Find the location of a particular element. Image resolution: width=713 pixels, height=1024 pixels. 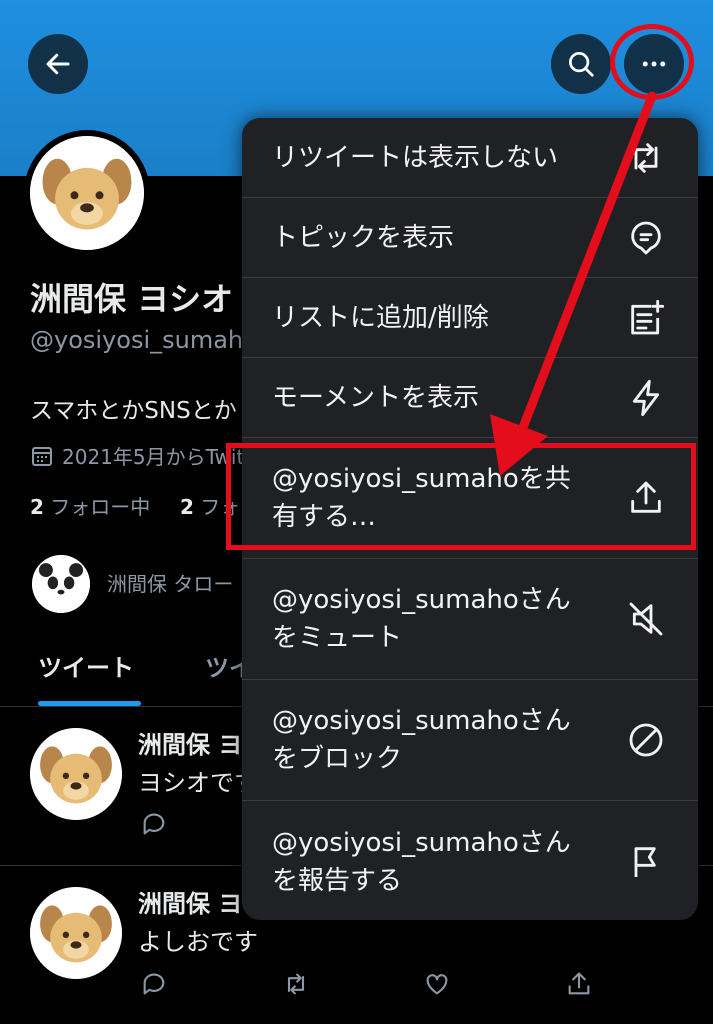

annotation-arrow is located at coordinates (573, 283).